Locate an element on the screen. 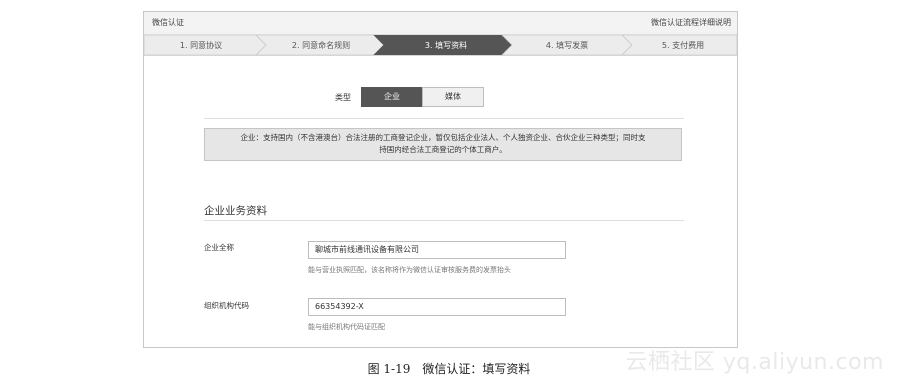 The height and width of the screenshot is (385, 898). step-1-label: 1. 同意协议 is located at coordinates (201, 45).